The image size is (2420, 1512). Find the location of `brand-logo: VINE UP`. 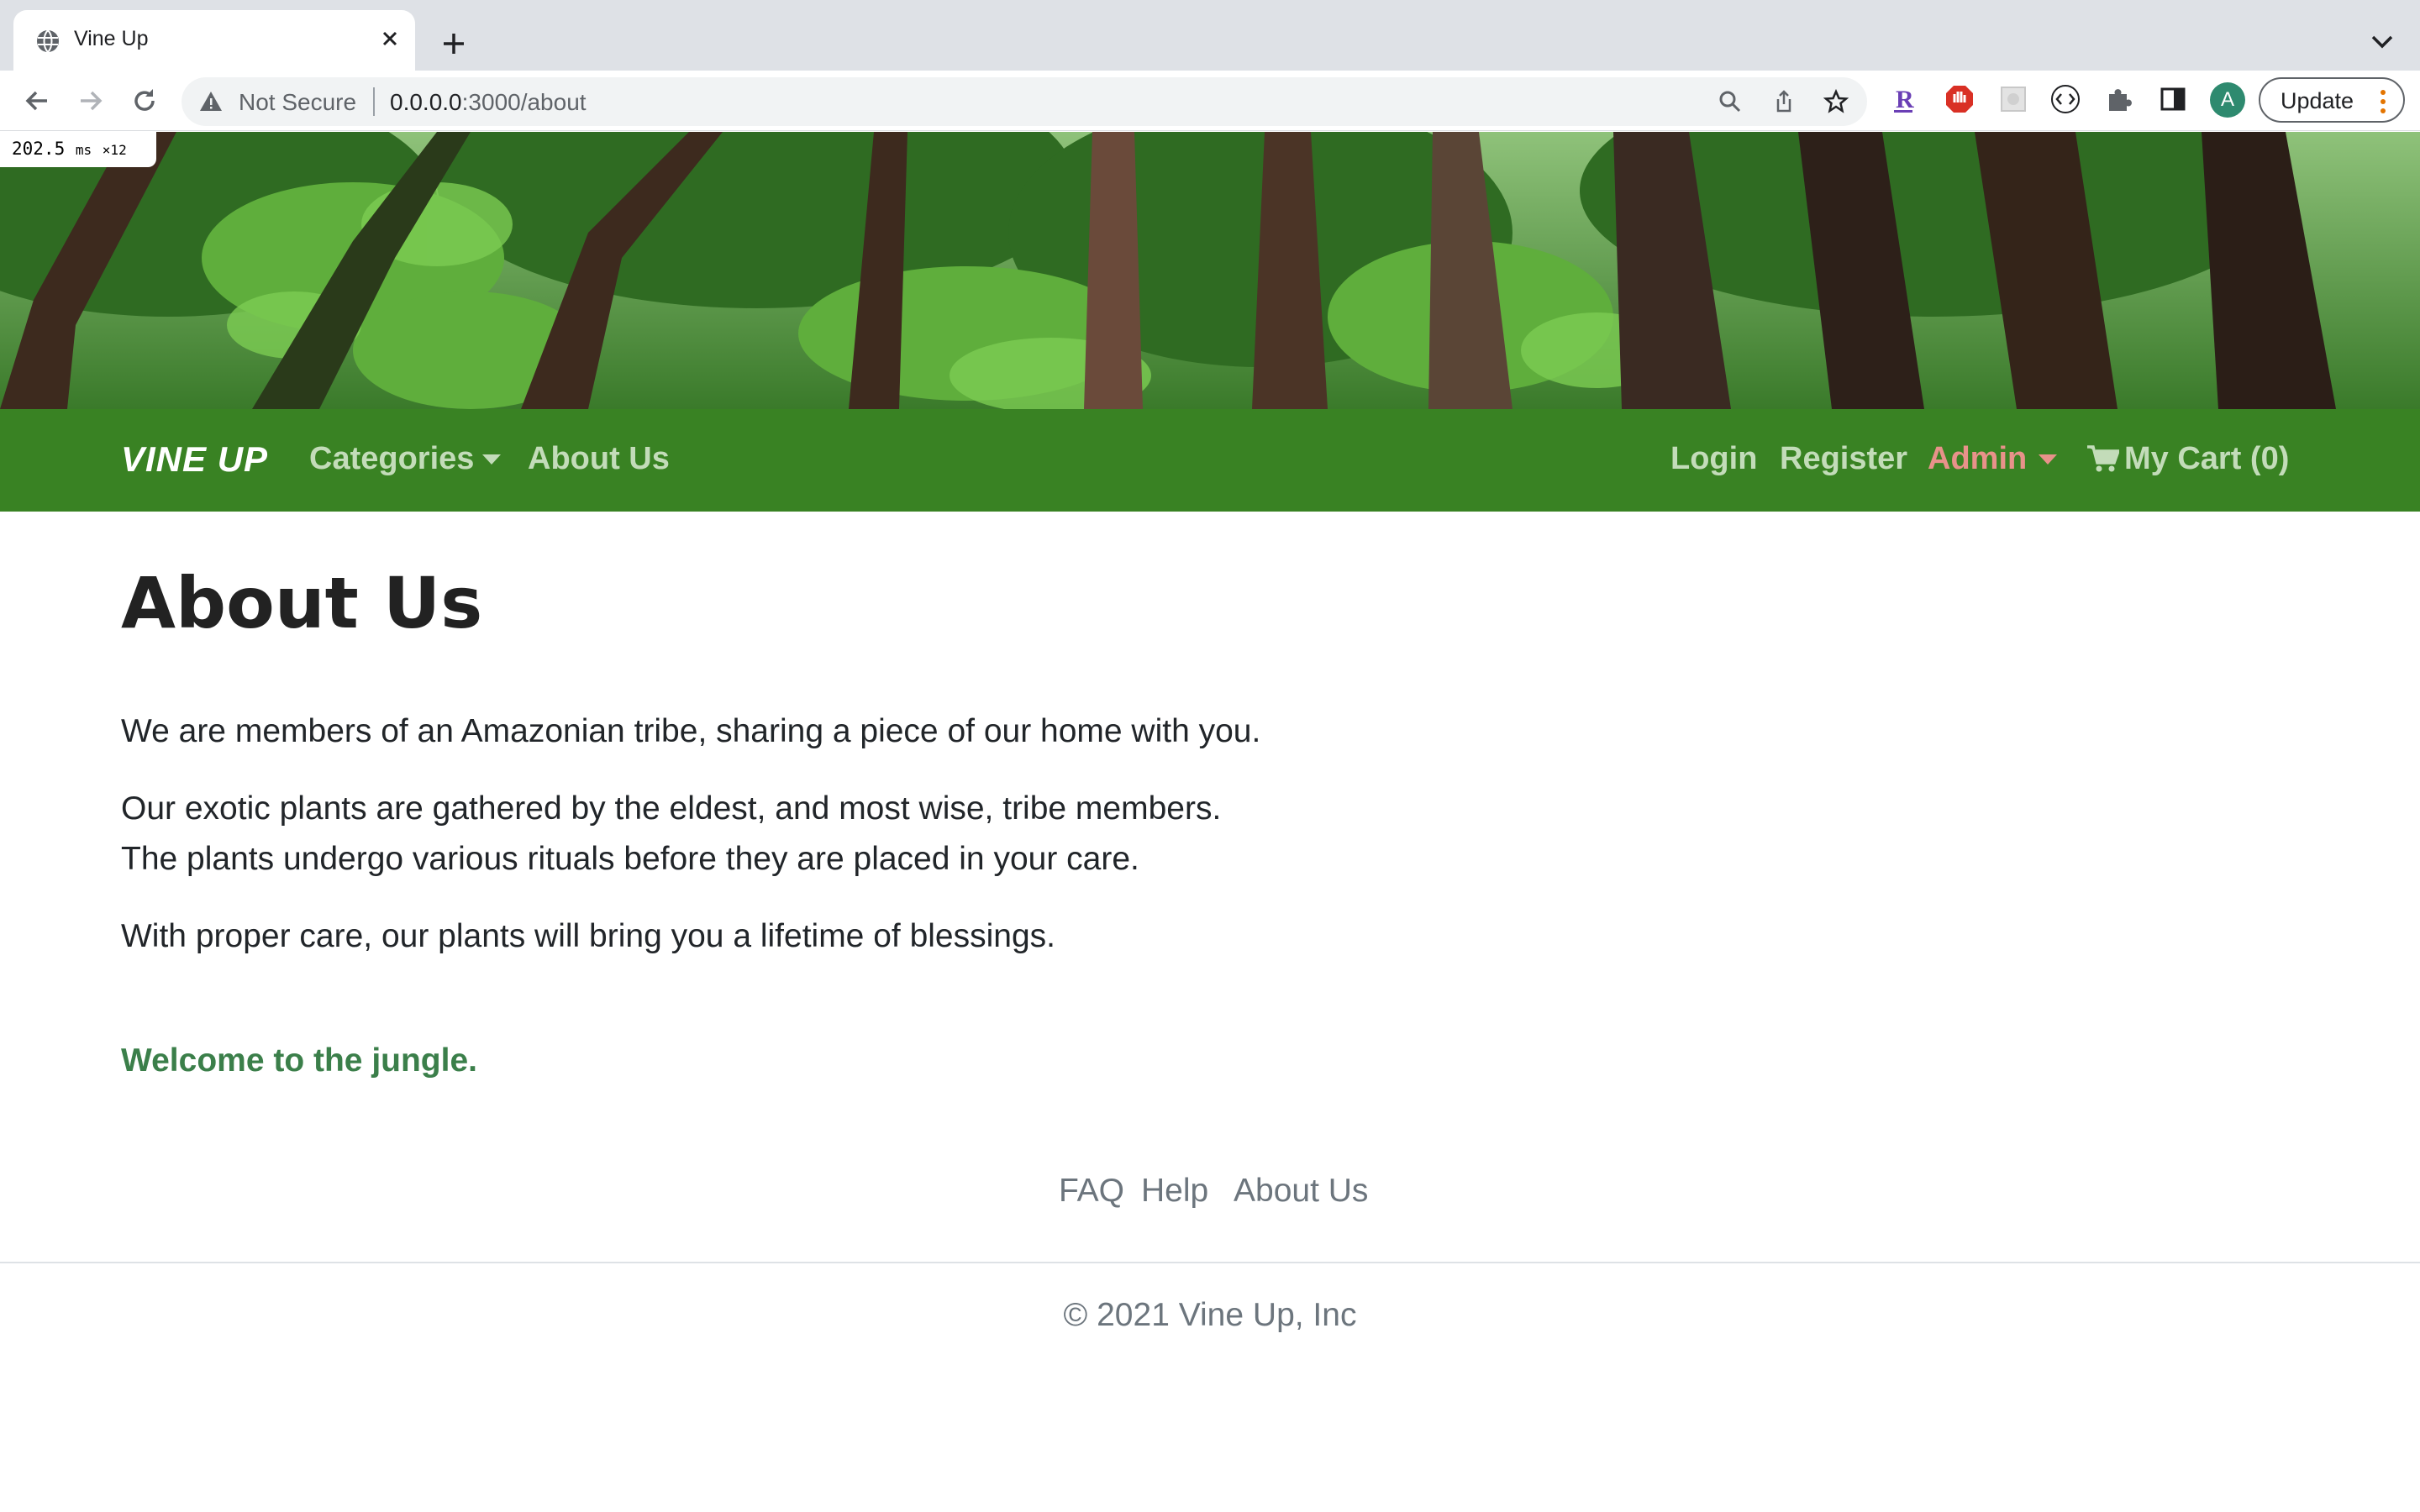

brand-logo: VINE UP is located at coordinates (195, 459).